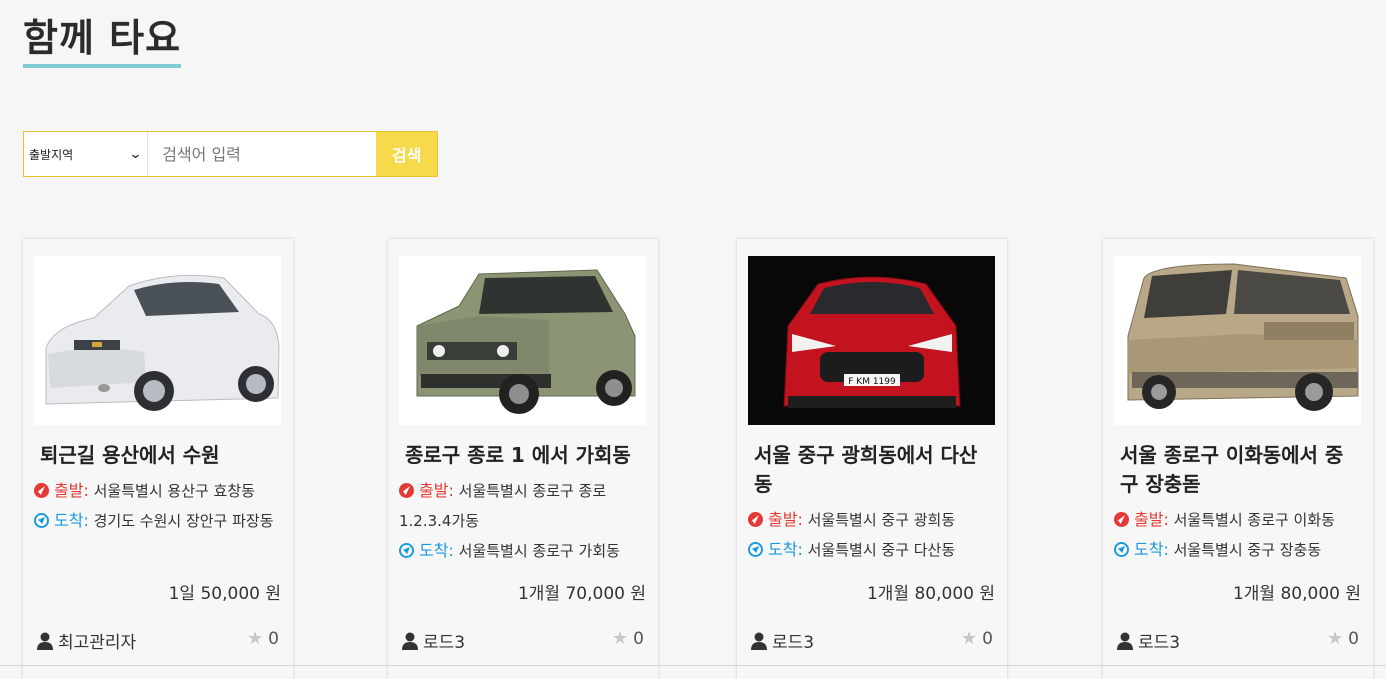  Describe the element at coordinates (224, 594) in the screenshot. I see `price: 1일 50,000 원` at that location.